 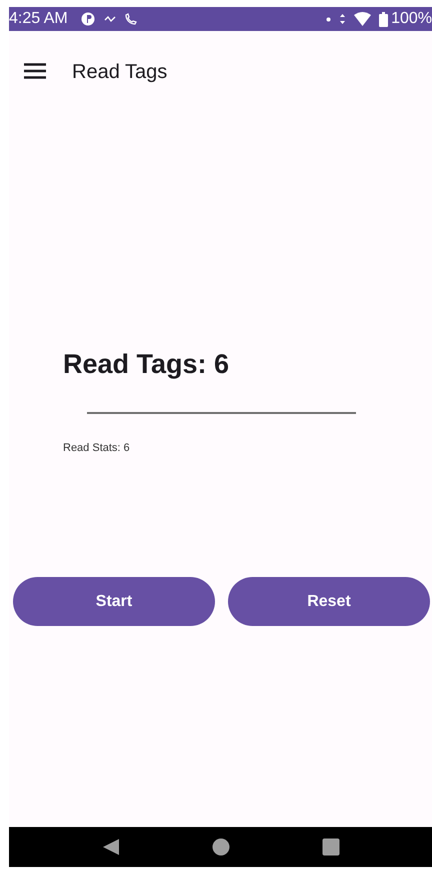 What do you see at coordinates (114, 601) in the screenshot?
I see `action-button: Start` at bounding box center [114, 601].